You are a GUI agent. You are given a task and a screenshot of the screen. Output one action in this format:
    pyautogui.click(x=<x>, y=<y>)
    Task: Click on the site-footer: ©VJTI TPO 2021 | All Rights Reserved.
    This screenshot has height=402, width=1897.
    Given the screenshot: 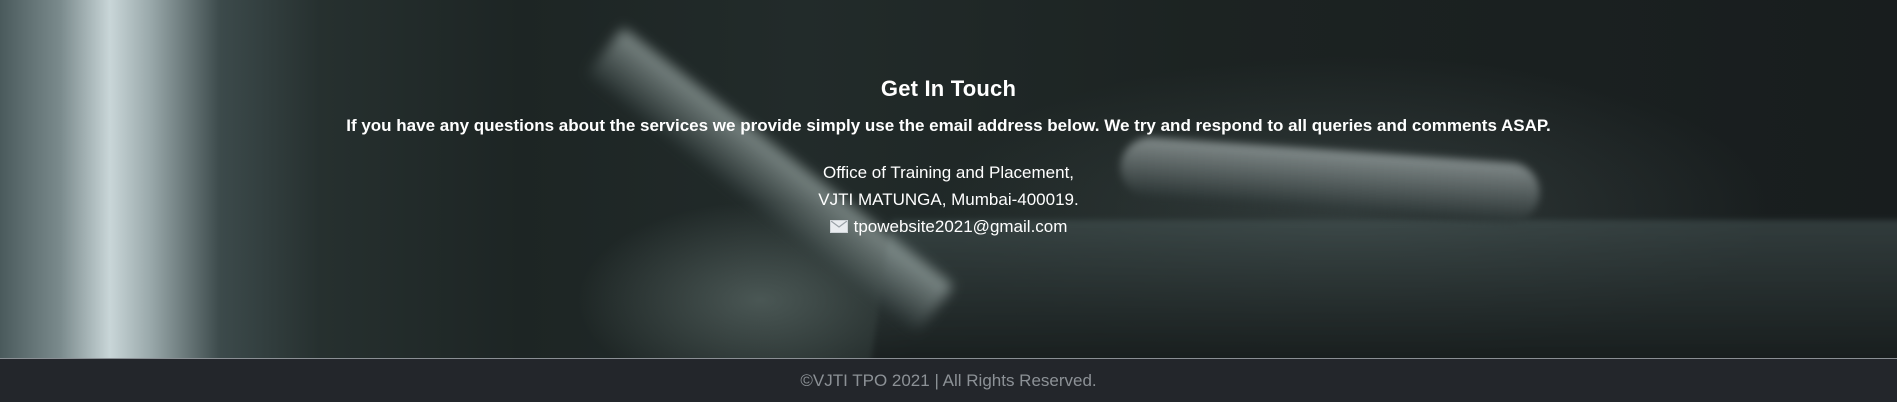 What is the action you would take?
    pyautogui.click(x=948, y=380)
    